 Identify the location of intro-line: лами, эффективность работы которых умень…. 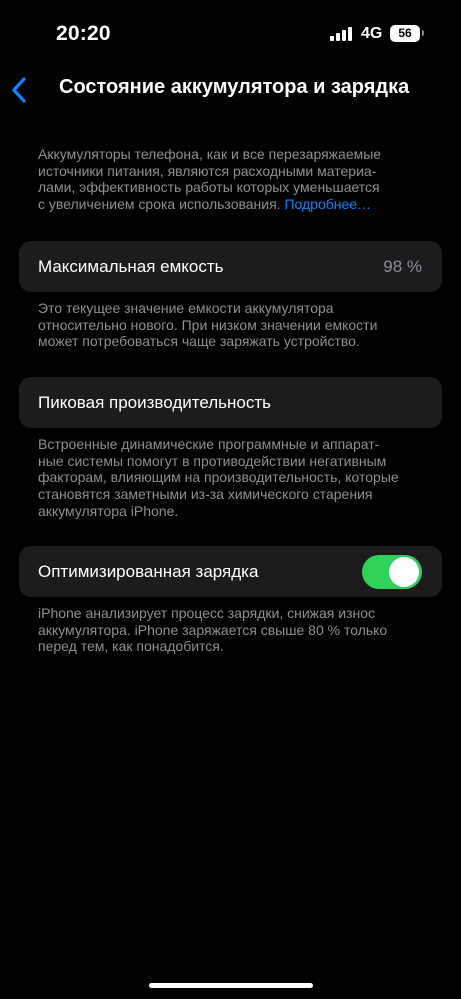
(209, 187).